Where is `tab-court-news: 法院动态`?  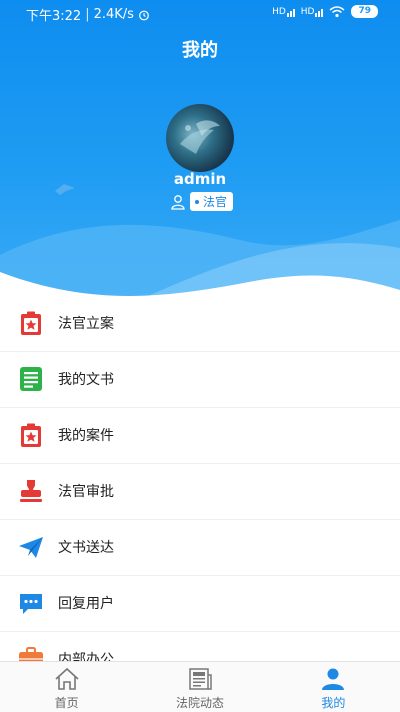
tab-court-news: 法院动态 is located at coordinates (199, 687).